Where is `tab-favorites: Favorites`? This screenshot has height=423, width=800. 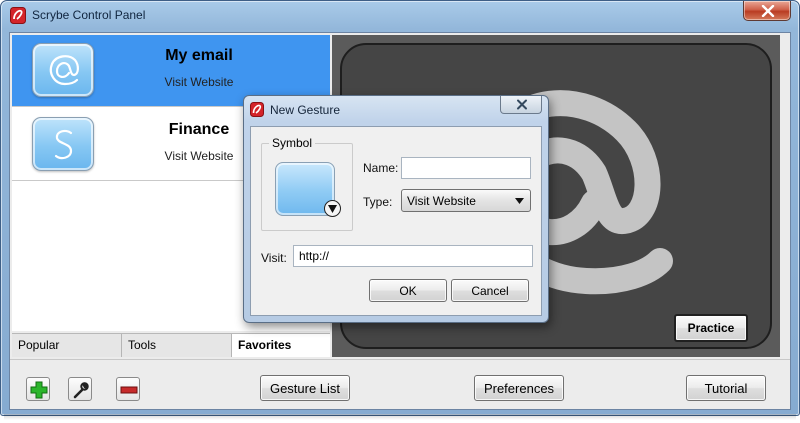 tab-favorites: Favorites is located at coordinates (281, 345).